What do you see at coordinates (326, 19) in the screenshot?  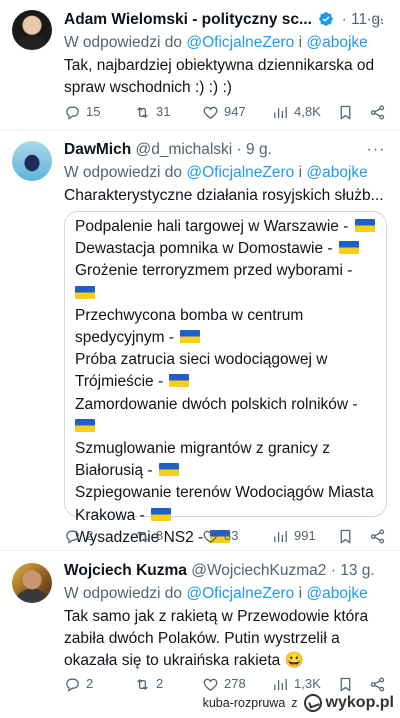 I see `verified-badge-icon` at bounding box center [326, 19].